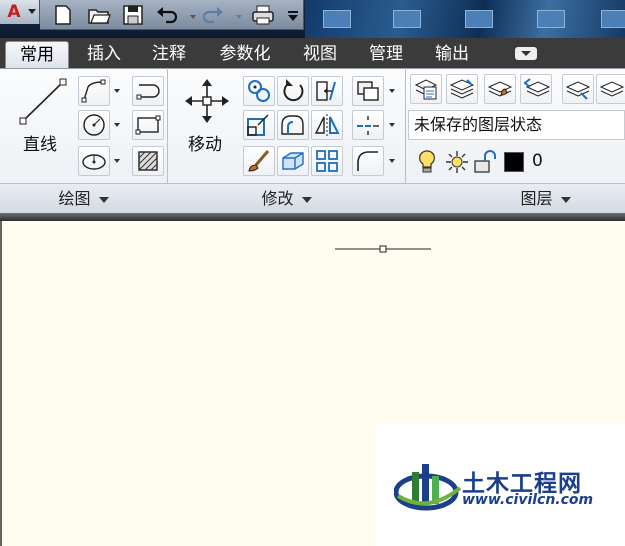  I want to click on spline-button, so click(148, 91).